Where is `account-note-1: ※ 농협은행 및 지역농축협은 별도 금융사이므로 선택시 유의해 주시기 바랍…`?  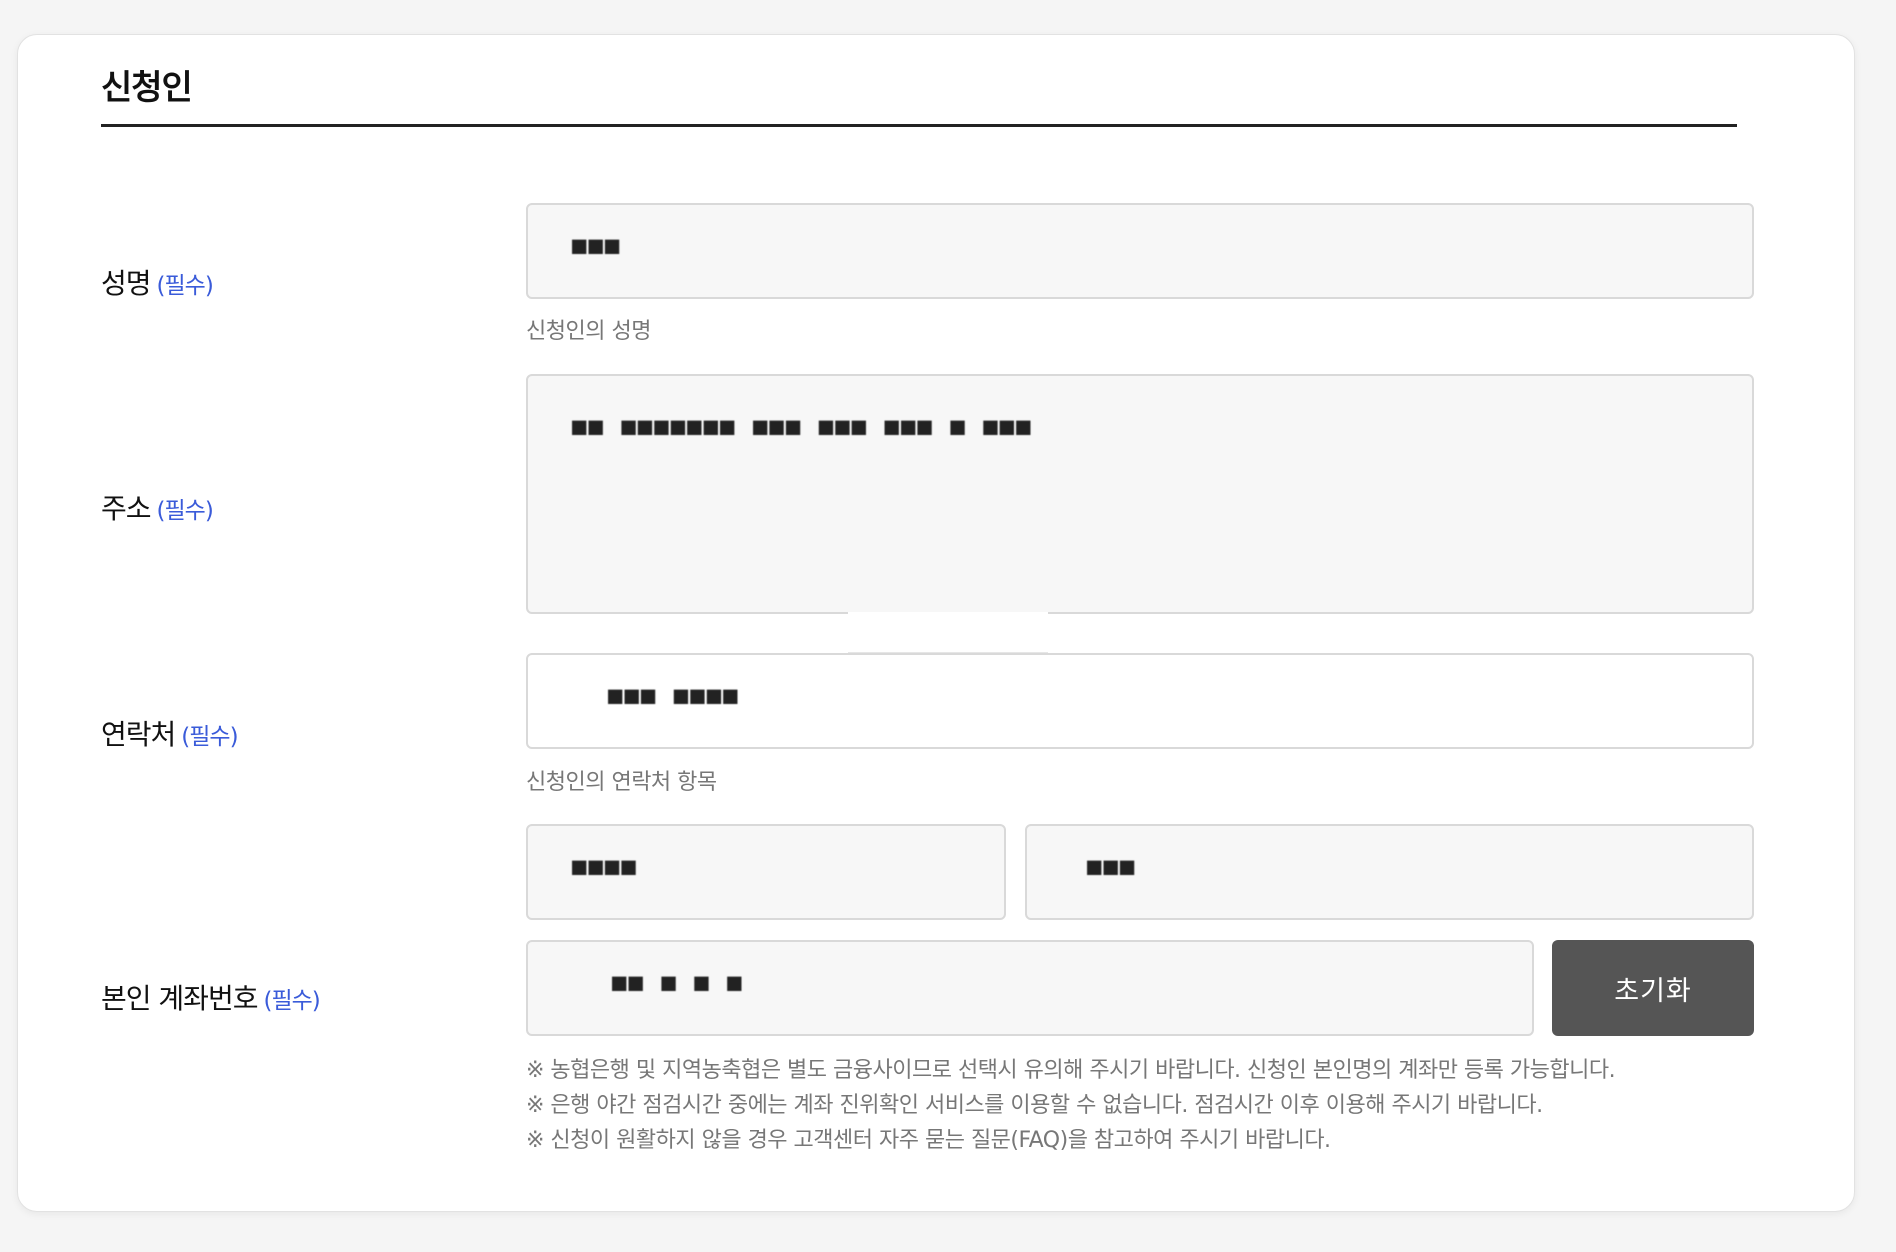 account-note-1: ※ 농협은행 및 지역농축협은 별도 금융사이므로 선택시 유의해 주시기 바랍… is located at coordinates (1071, 1070).